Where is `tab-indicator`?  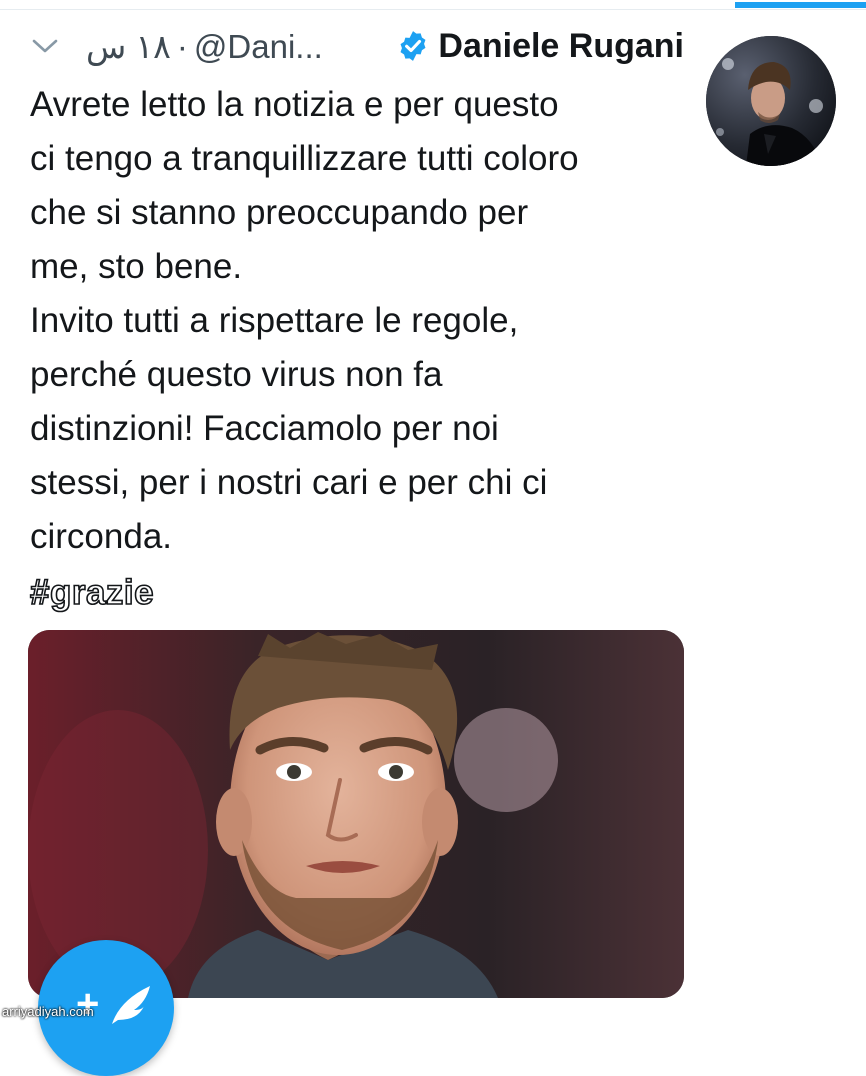 tab-indicator is located at coordinates (800, 5).